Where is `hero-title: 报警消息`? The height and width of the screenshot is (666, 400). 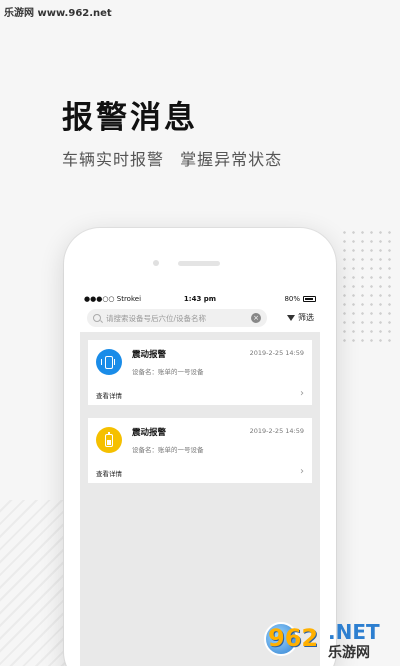
hero-title: 报警消息 is located at coordinates (130, 118).